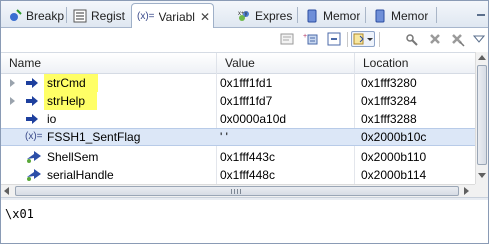 The width and height of the screenshot is (489, 244). Describe the element at coordinates (311, 39) in the screenshot. I see `add-global-variables-icon: +` at that location.